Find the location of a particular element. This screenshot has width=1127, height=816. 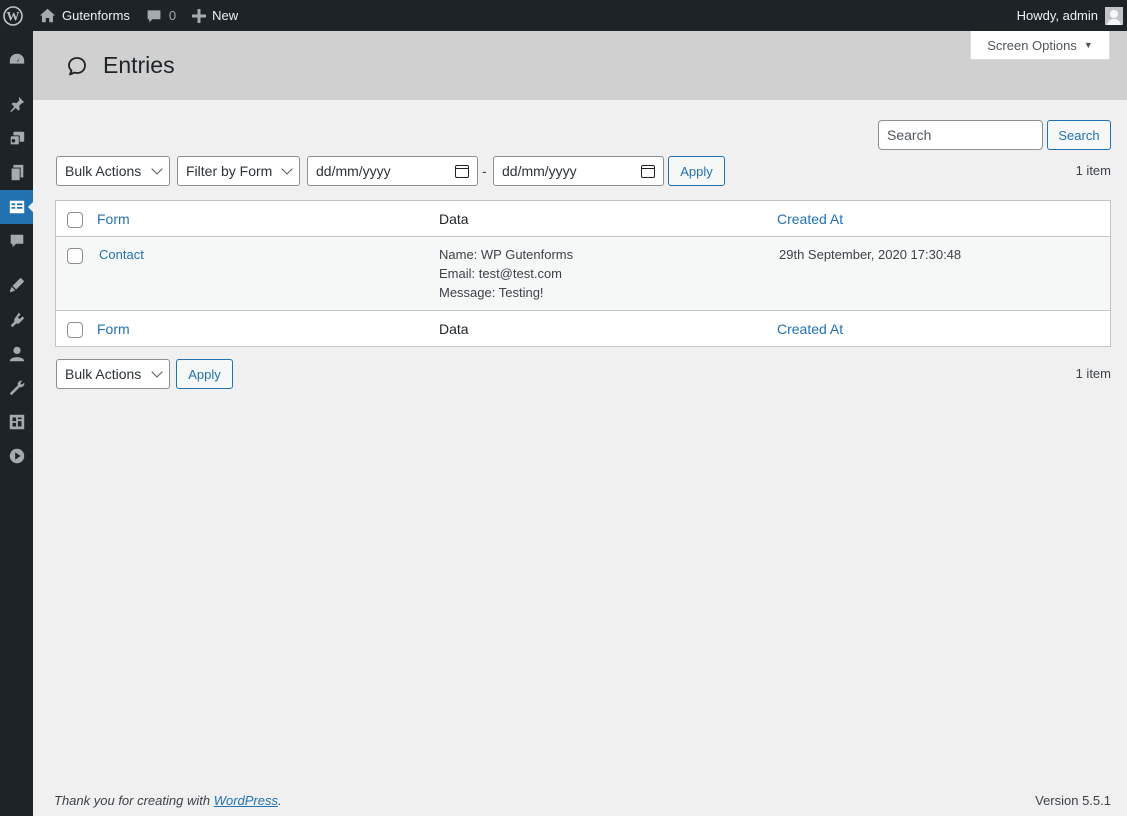

media-icon is located at coordinates (16, 139).